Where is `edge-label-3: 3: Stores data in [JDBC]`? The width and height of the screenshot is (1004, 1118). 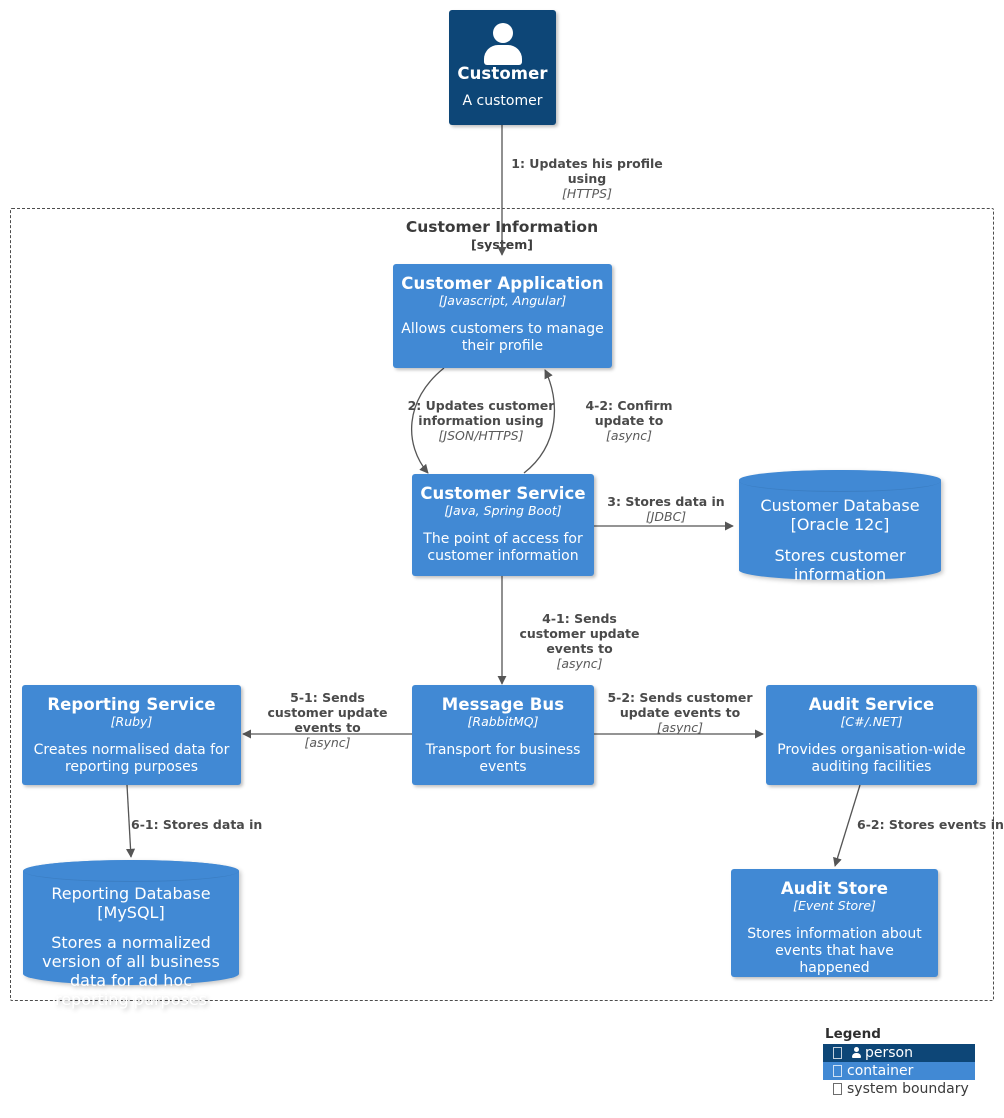 edge-label-3: 3: Stores data in [JDBC] is located at coordinates (666, 509).